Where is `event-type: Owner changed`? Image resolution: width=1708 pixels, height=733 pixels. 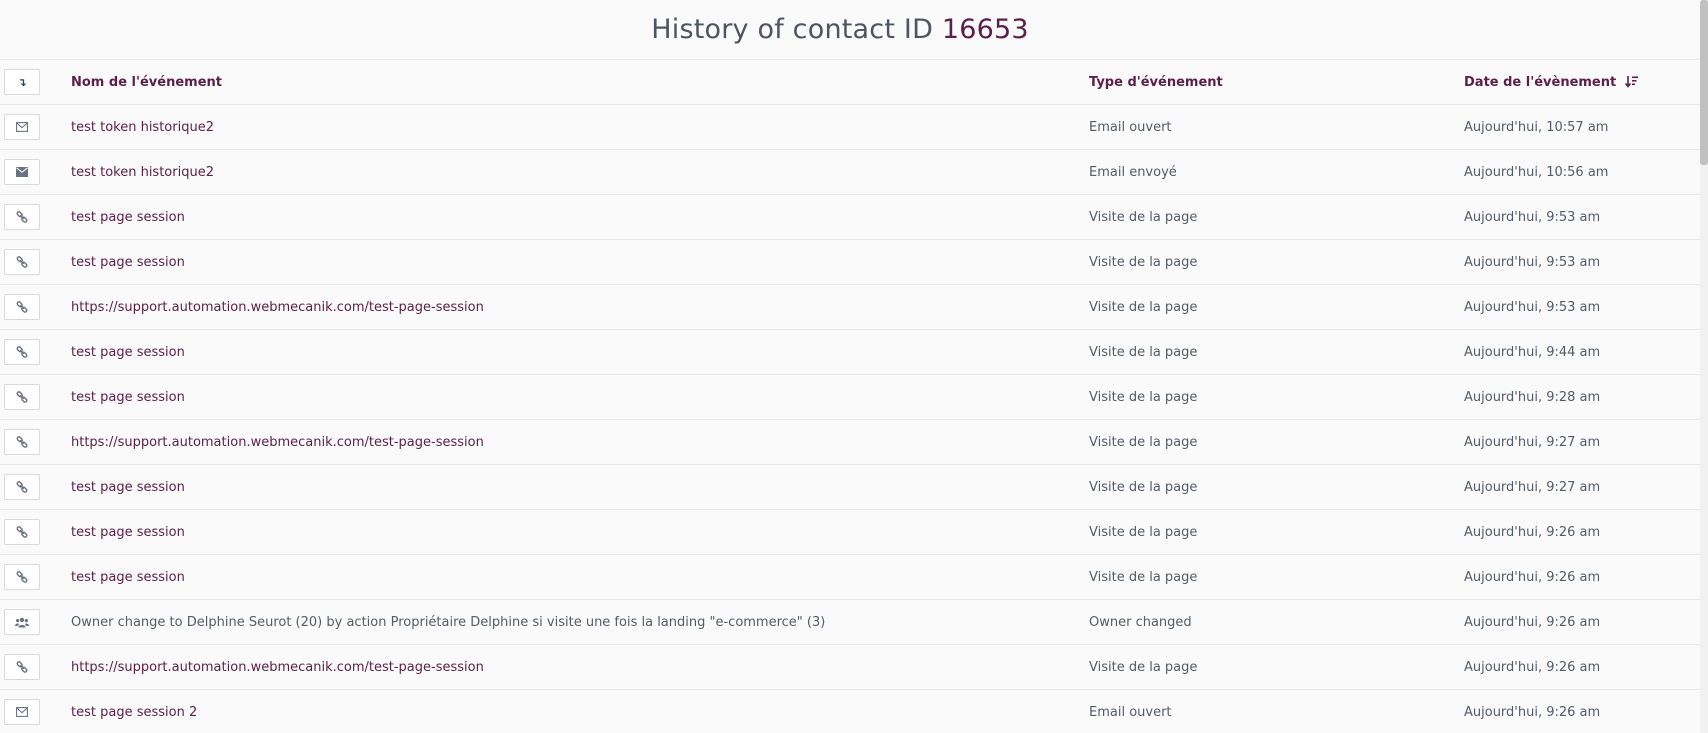
event-type: Owner changed is located at coordinates (1140, 622).